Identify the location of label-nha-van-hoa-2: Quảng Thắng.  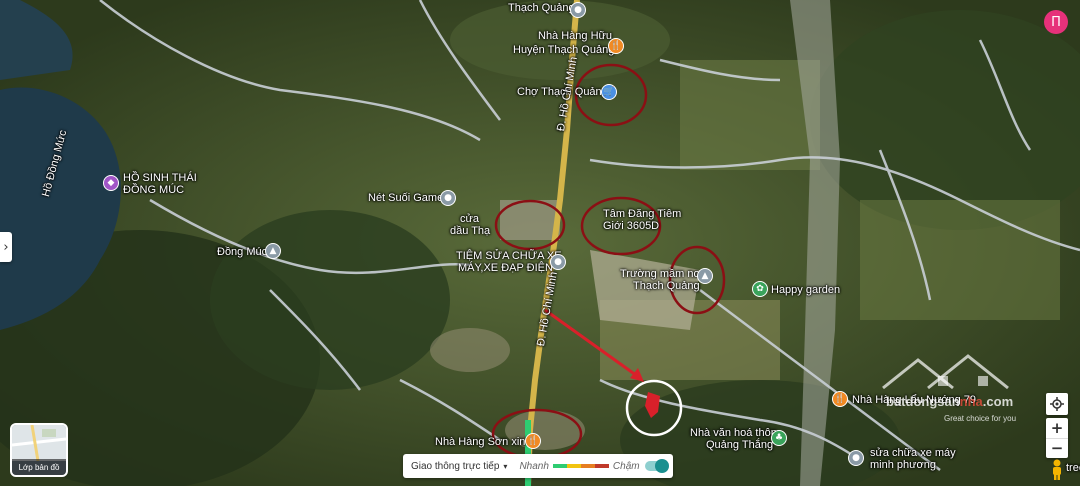
(740, 445).